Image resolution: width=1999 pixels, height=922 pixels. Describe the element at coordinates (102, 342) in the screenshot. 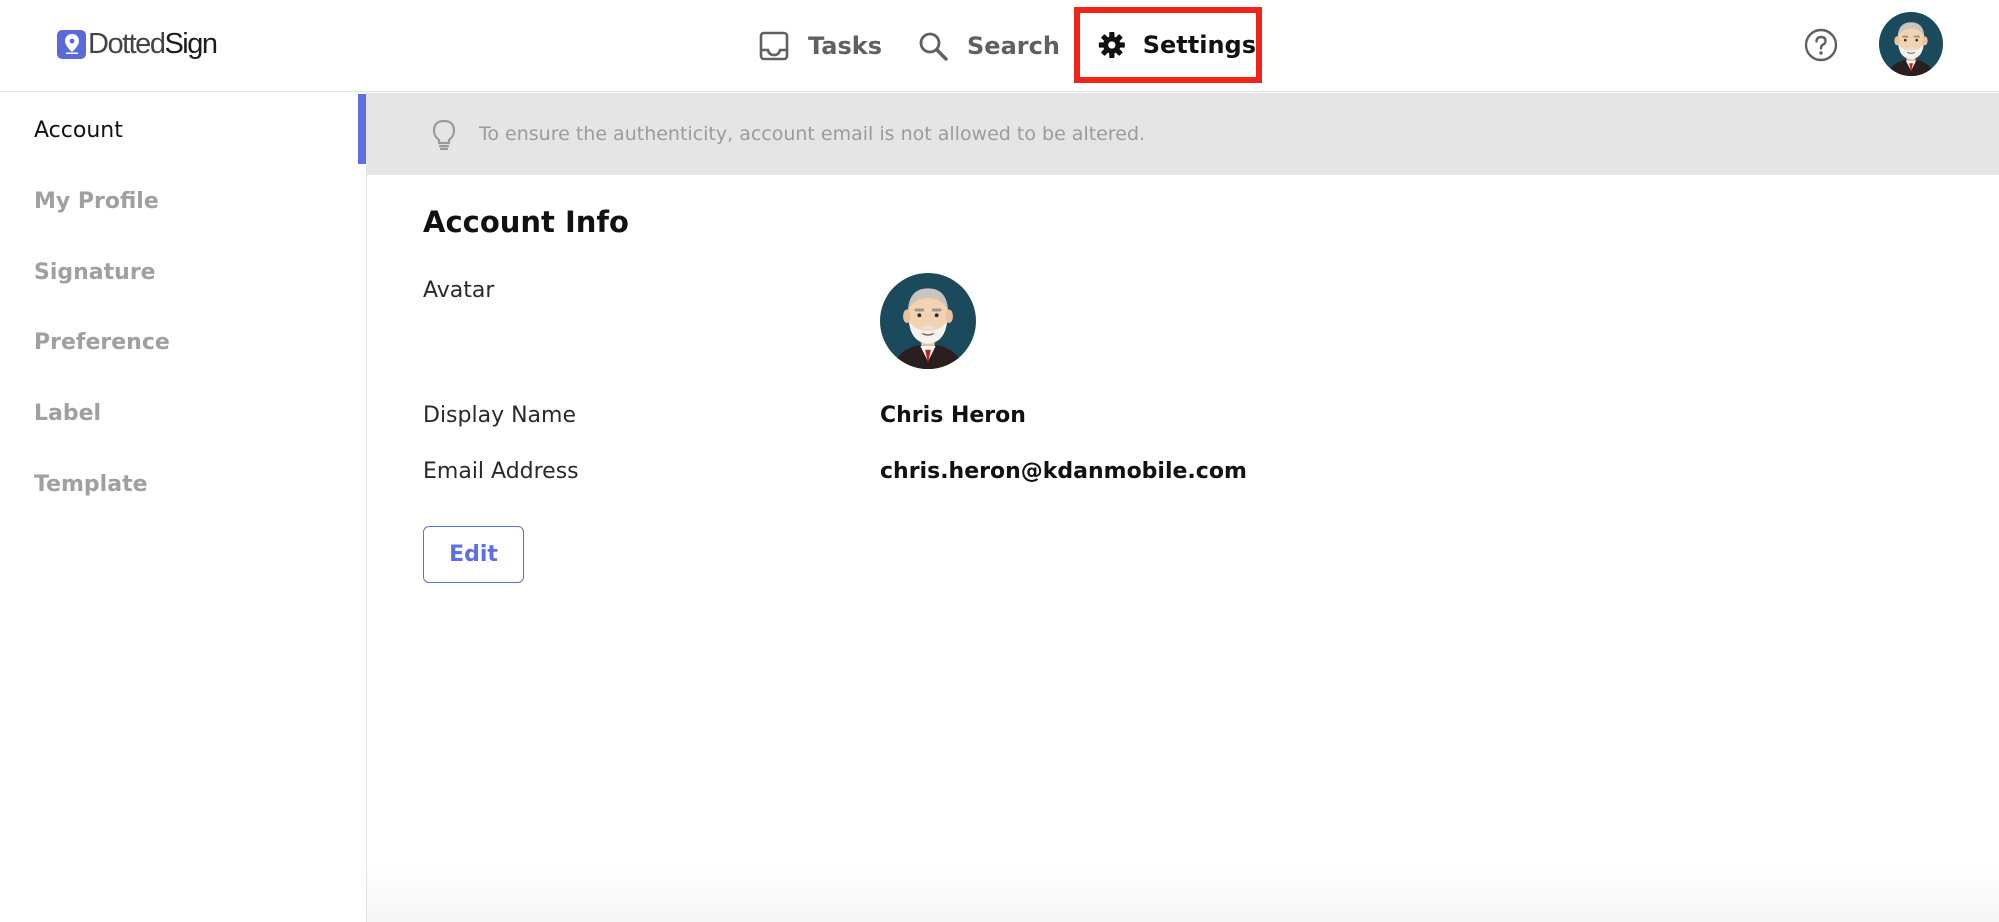

I see `sidebar-item-preference: Preference` at that location.